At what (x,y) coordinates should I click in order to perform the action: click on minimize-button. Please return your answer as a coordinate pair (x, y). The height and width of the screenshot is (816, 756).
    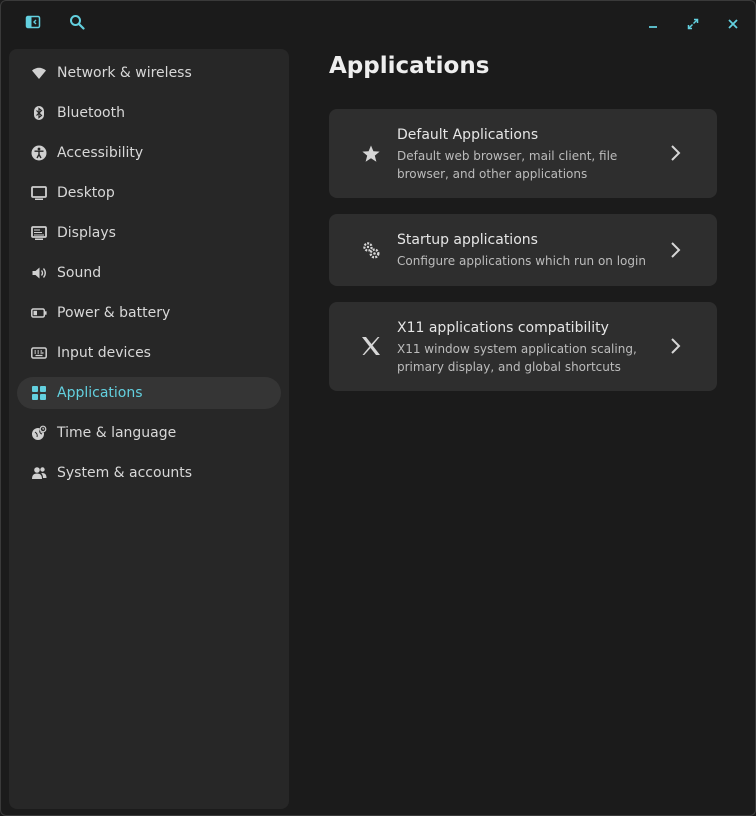
    Looking at the image, I should click on (653, 24).